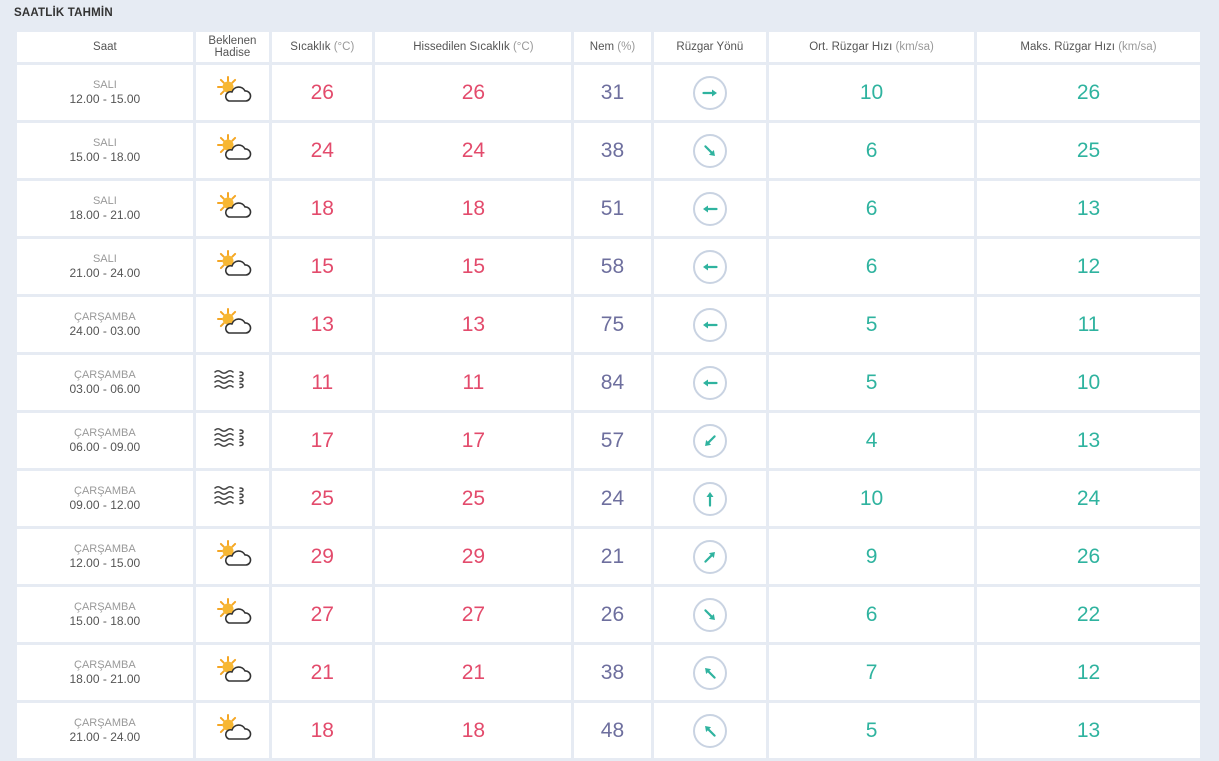 This screenshot has height=761, width=1219. I want to click on table-row: ÇARŞAMBA 09.00 - 12.00 25 25 24 10 24, so click(608, 498).